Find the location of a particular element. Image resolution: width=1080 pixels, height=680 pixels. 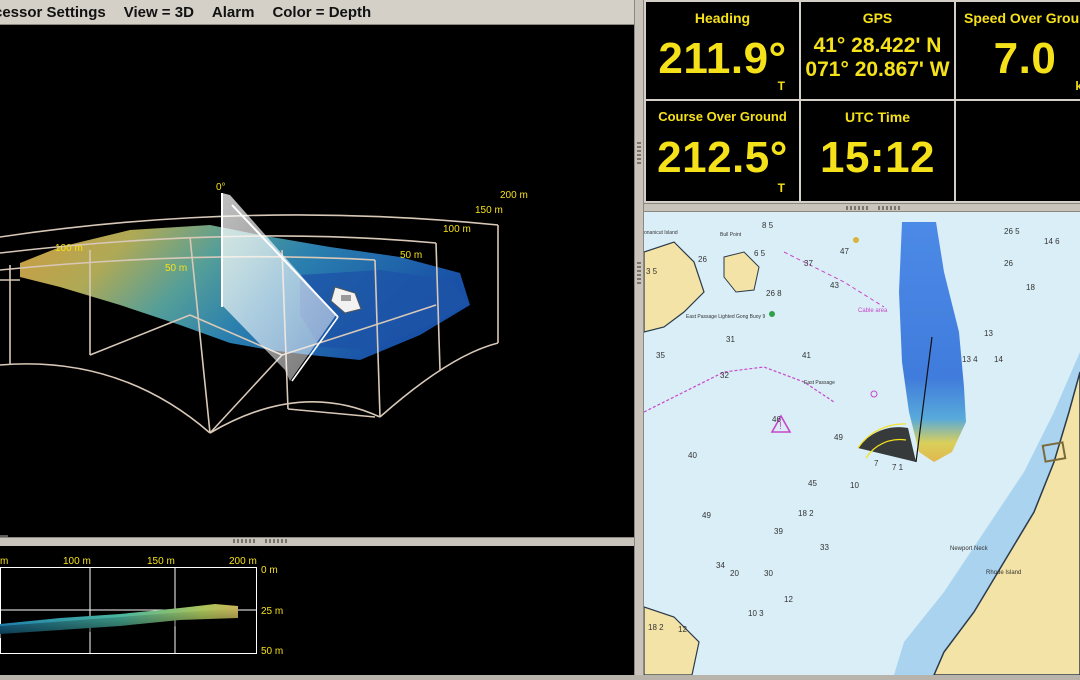

profile-y-label: 25 m is located at coordinates (272, 611).